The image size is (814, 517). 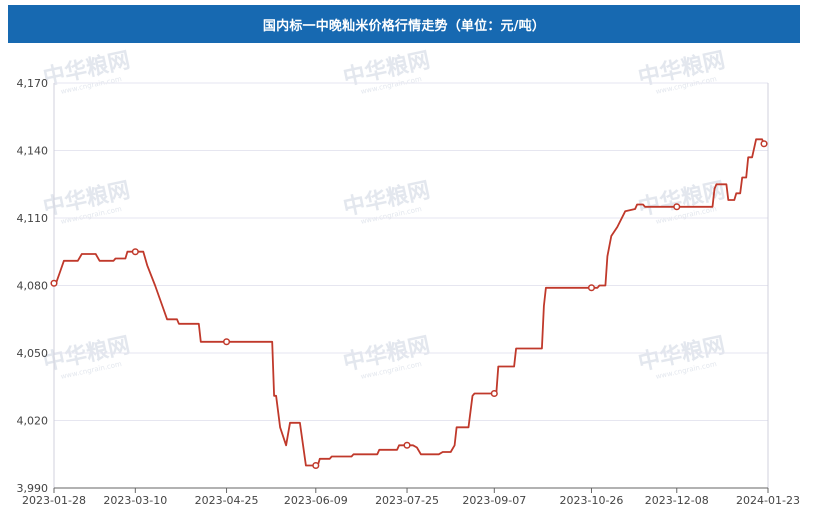 What do you see at coordinates (768, 500) in the screenshot?
I see `x-tick-label: 2024-01-23` at bounding box center [768, 500].